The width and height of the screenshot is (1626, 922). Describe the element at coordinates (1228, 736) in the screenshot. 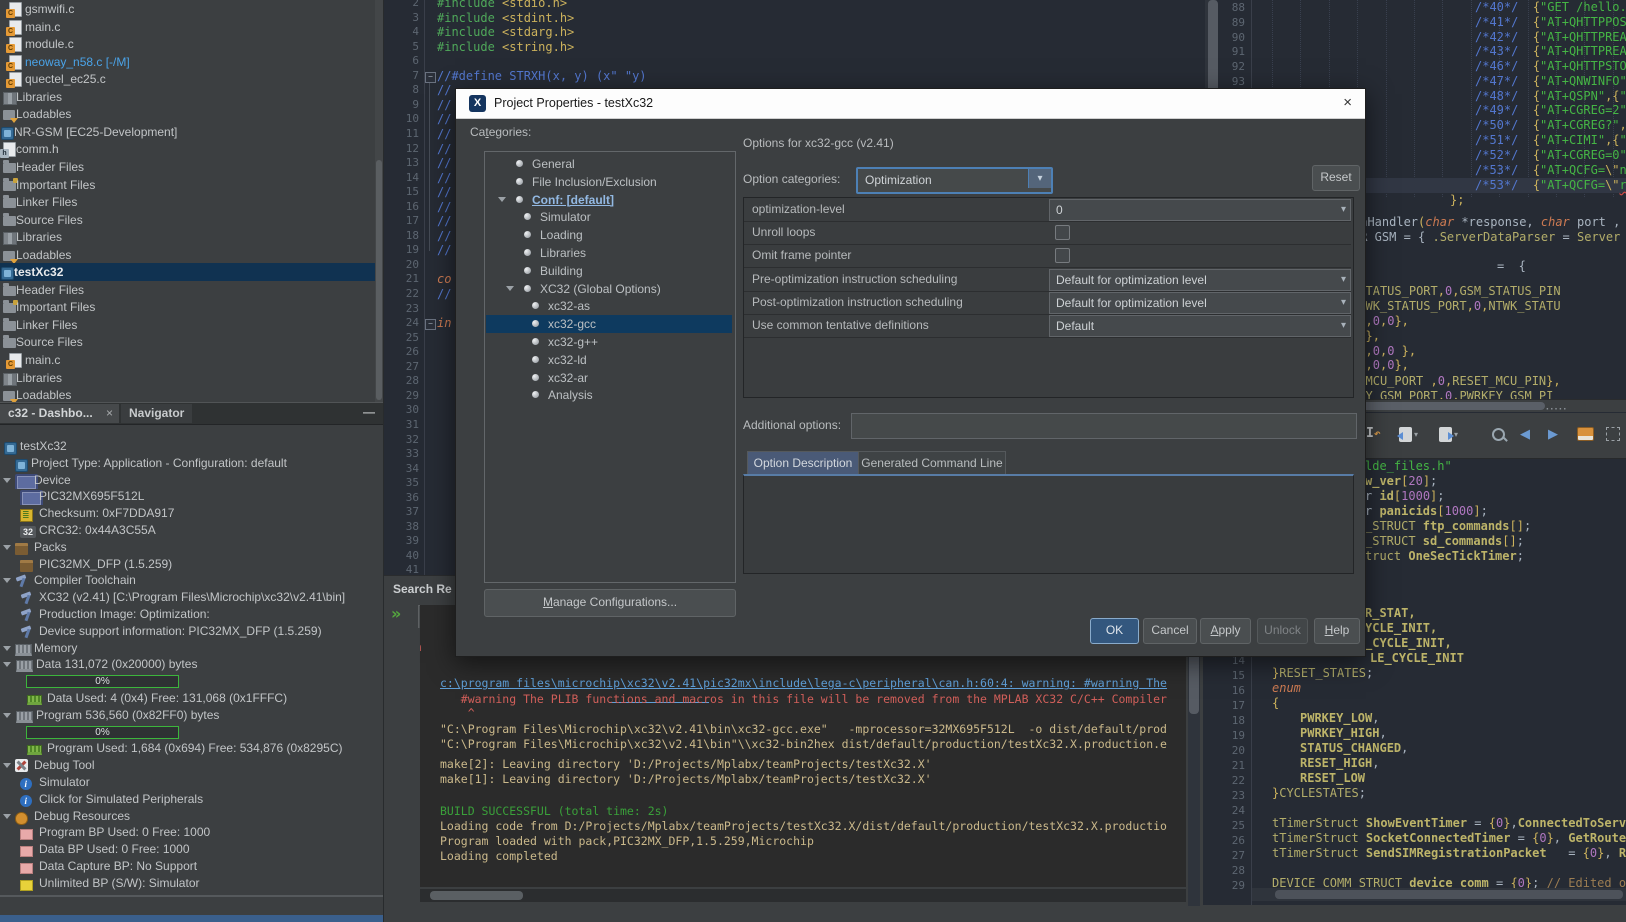

I see `line-number: 19` at that location.